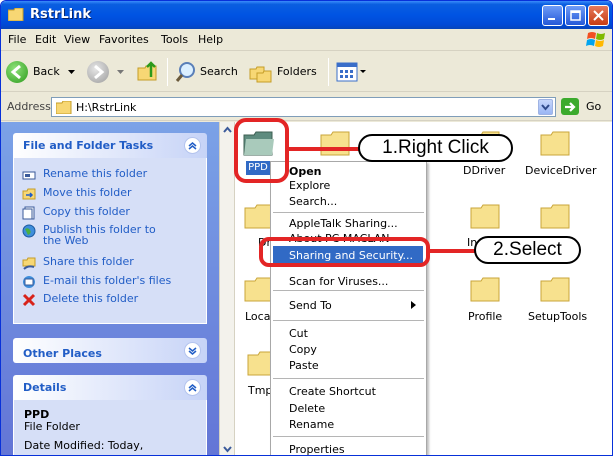 Image resolution: width=613 pixels, height=456 pixels. I want to click on folder-label: Profile, so click(485, 316).